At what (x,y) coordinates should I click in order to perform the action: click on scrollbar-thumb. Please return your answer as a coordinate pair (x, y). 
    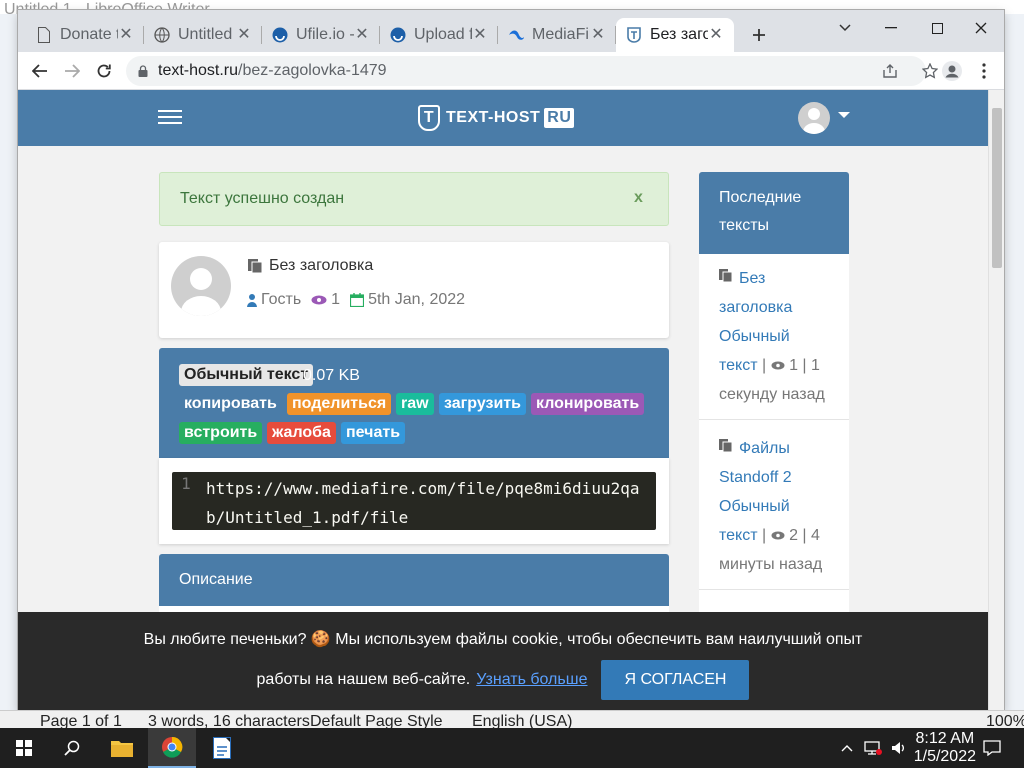
    Looking at the image, I should click on (997, 188).